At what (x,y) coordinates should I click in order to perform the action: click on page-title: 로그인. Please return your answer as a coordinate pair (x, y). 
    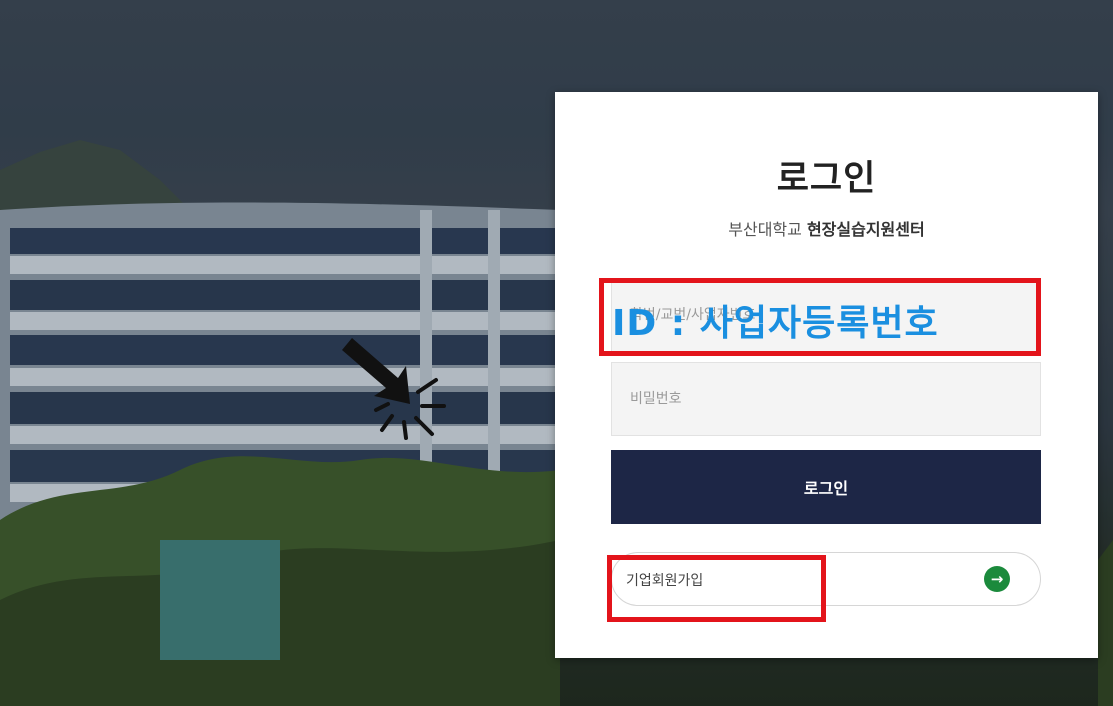
    Looking at the image, I should click on (826, 179).